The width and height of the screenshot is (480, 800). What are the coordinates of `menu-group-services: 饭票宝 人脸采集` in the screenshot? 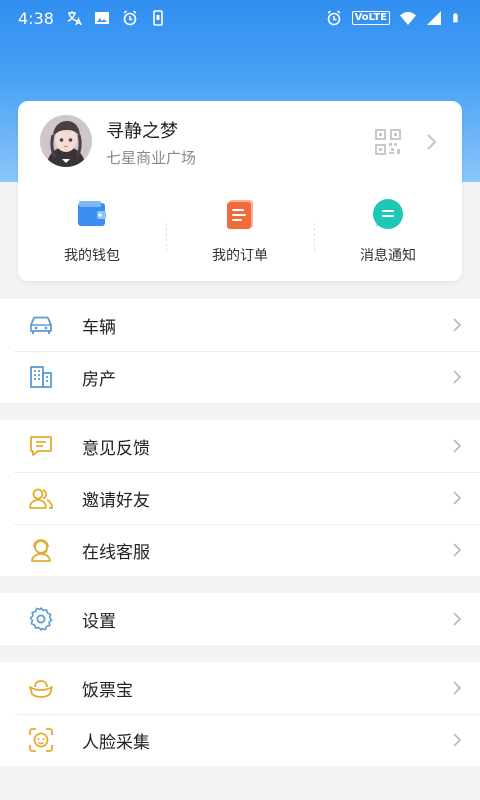 It's located at (240, 714).